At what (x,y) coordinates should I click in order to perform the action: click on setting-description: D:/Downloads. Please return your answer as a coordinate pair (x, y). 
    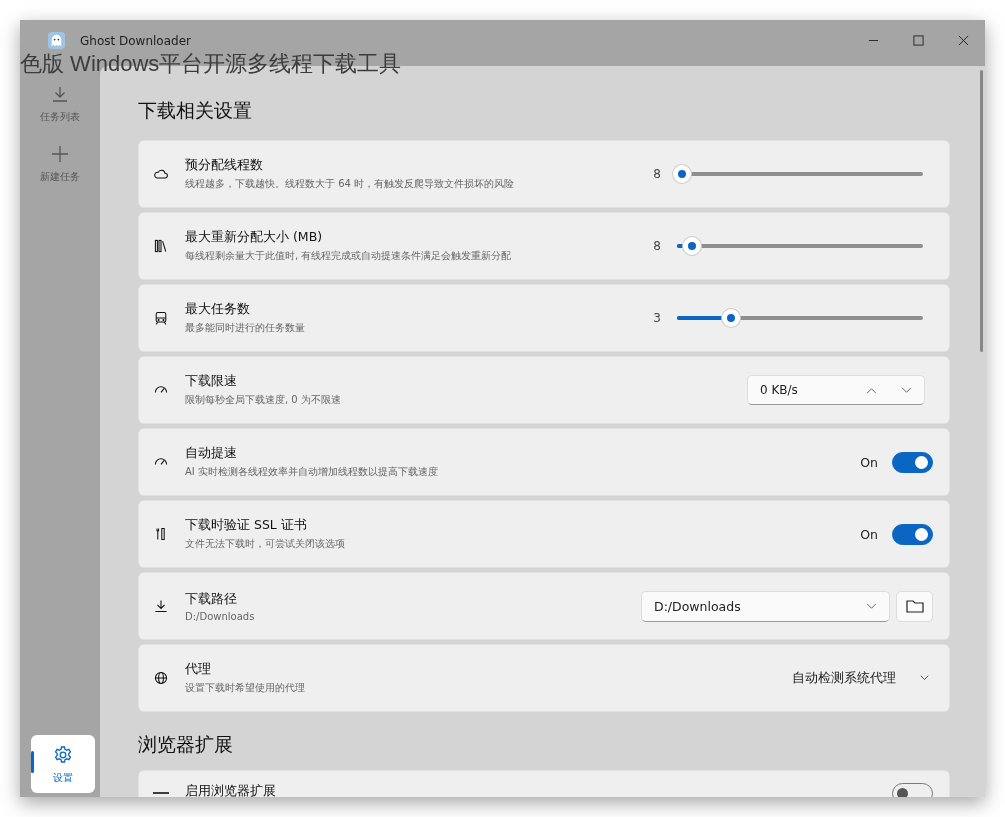
    Looking at the image, I should click on (220, 616).